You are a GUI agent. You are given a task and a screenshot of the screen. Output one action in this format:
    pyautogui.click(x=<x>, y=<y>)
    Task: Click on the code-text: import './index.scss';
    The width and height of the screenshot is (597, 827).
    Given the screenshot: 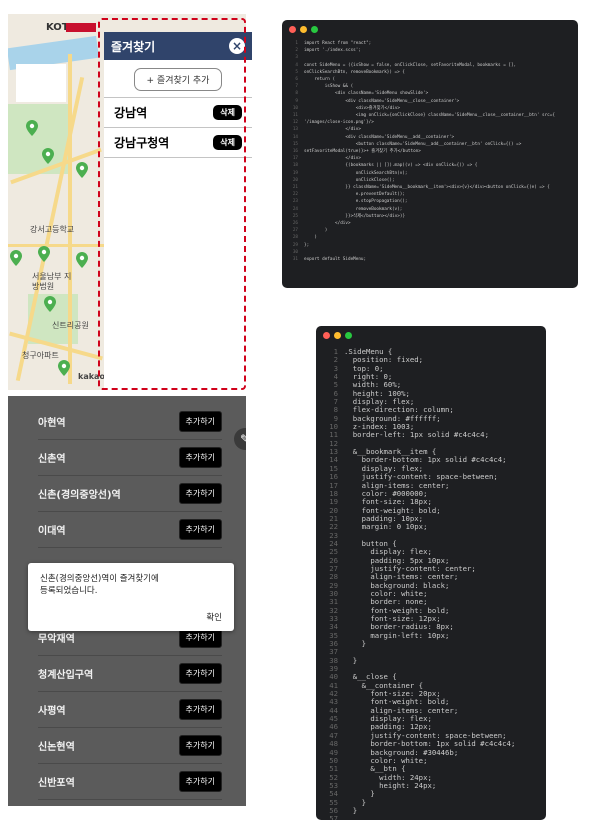 What is the action you would take?
    pyautogui.click(x=332, y=51)
    